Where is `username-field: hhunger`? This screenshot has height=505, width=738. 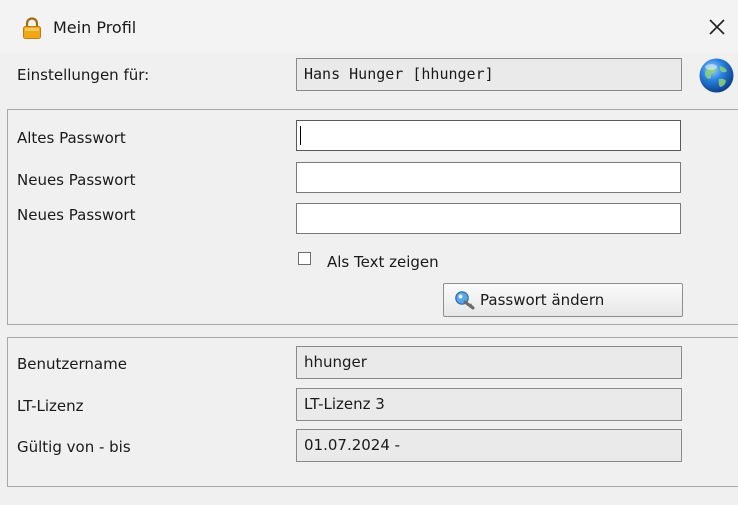 username-field: hhunger is located at coordinates (489, 362).